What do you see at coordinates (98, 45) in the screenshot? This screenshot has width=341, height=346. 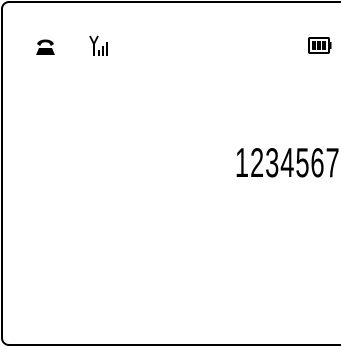 I see `signal-strength-icon` at bounding box center [98, 45].